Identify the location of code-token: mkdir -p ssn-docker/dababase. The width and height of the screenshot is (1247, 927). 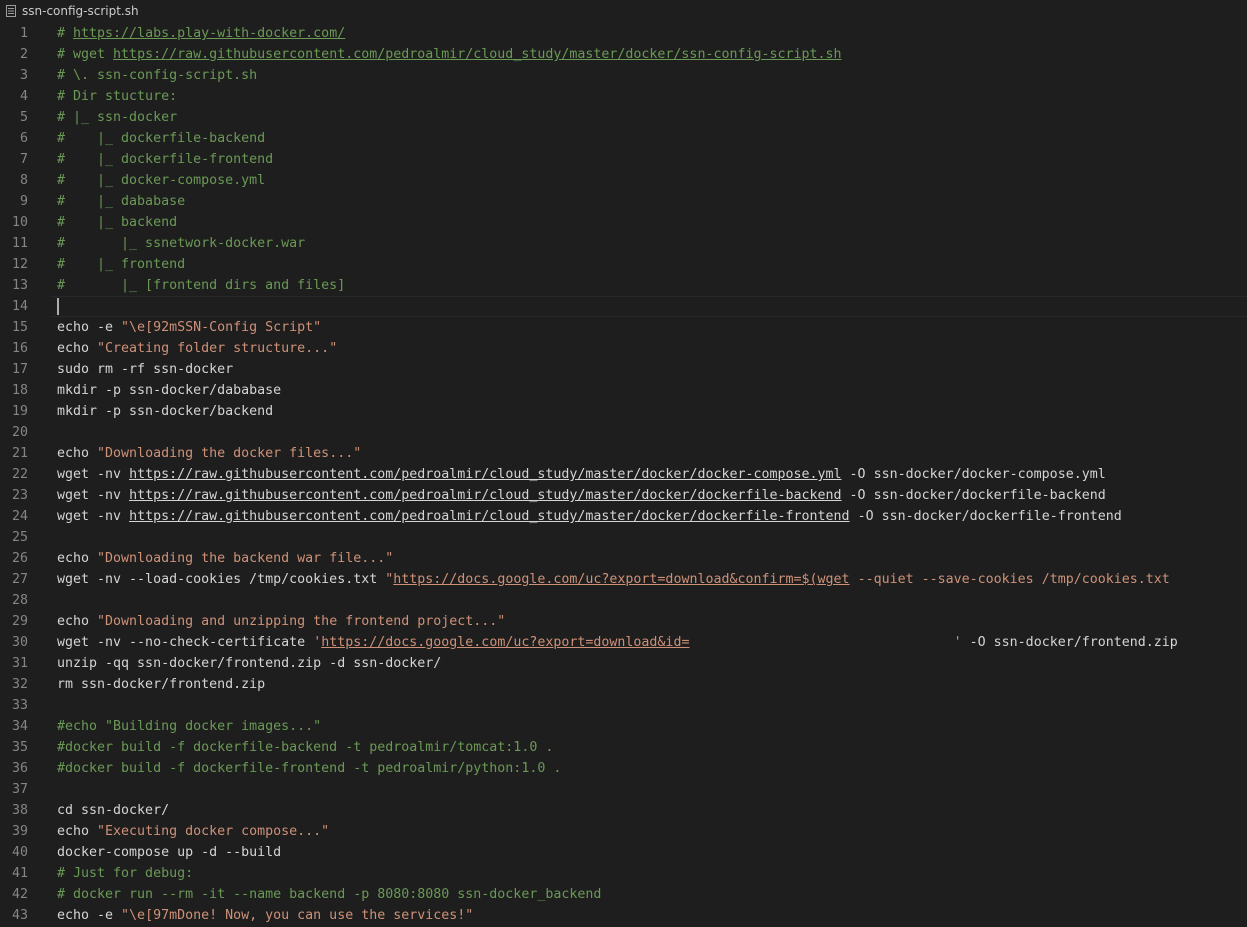
(169, 390).